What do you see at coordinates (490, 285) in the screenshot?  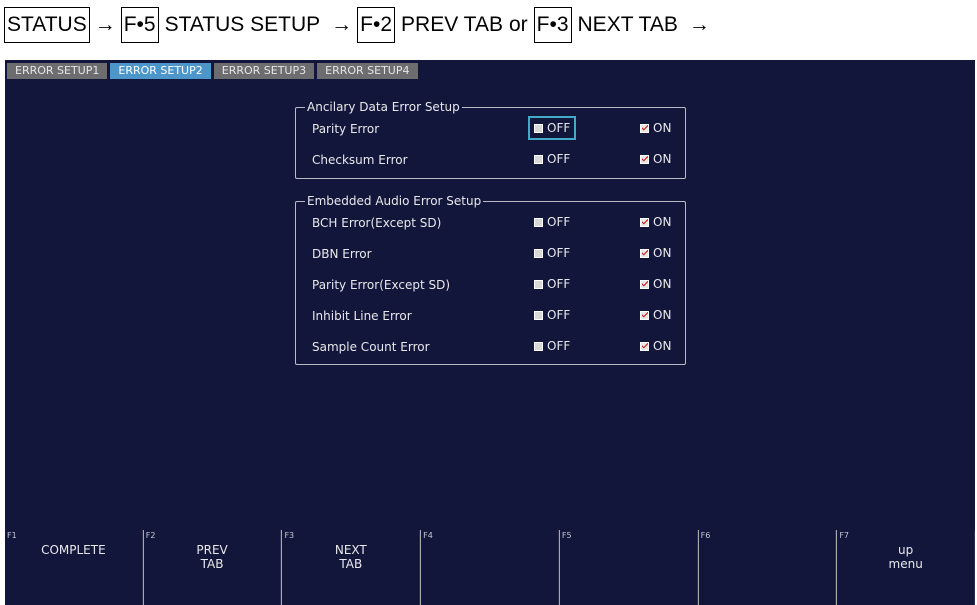 I see `setting-row: Parity Error(Except SD) OFF ON` at bounding box center [490, 285].